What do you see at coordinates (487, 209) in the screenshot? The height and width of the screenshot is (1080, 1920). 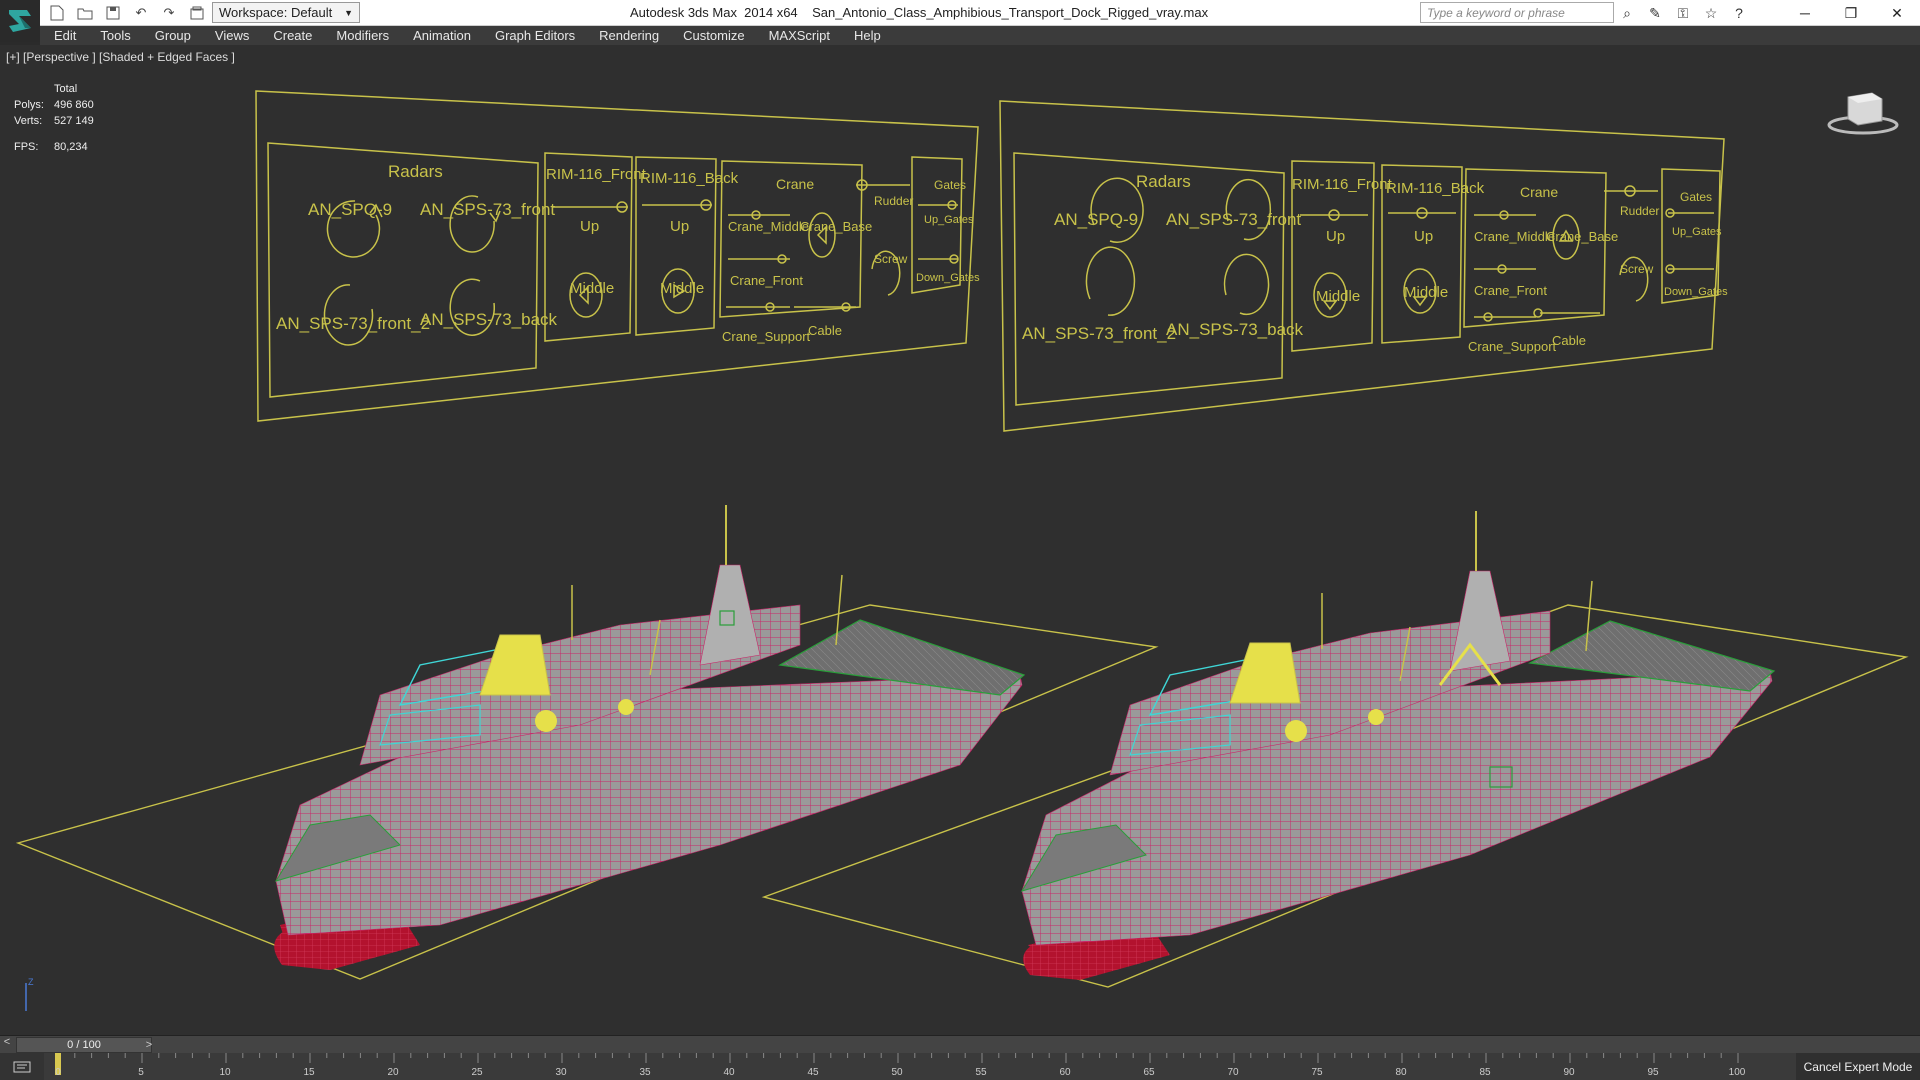 I see `radar-label: AN_SPS-73_front` at bounding box center [487, 209].